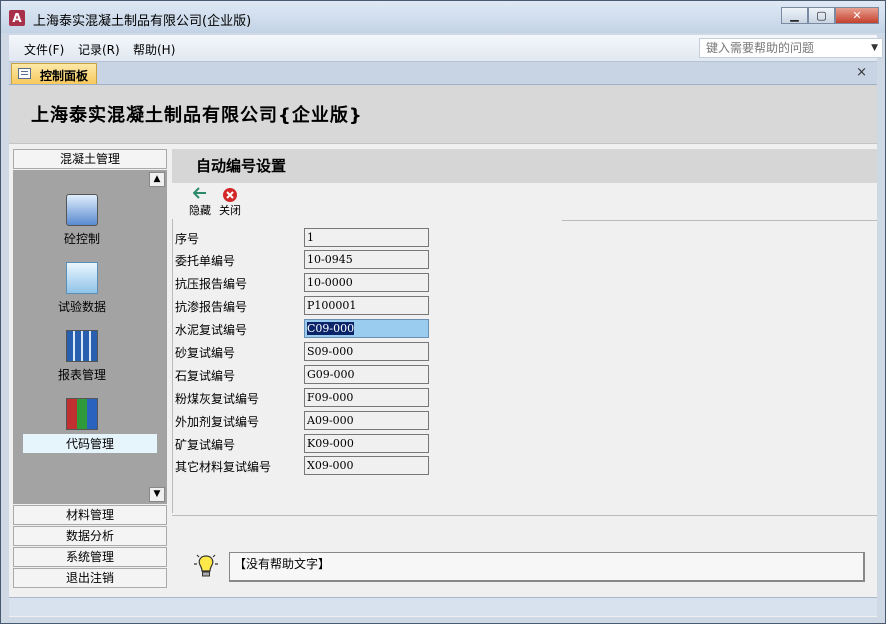 The width and height of the screenshot is (886, 624). Describe the element at coordinates (857, 15) in the screenshot. I see `close-window-button: ✕` at that location.